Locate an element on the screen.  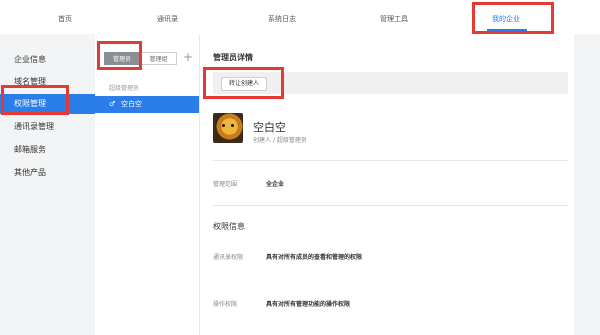
member-name: 空白空 is located at coordinates (131, 104).